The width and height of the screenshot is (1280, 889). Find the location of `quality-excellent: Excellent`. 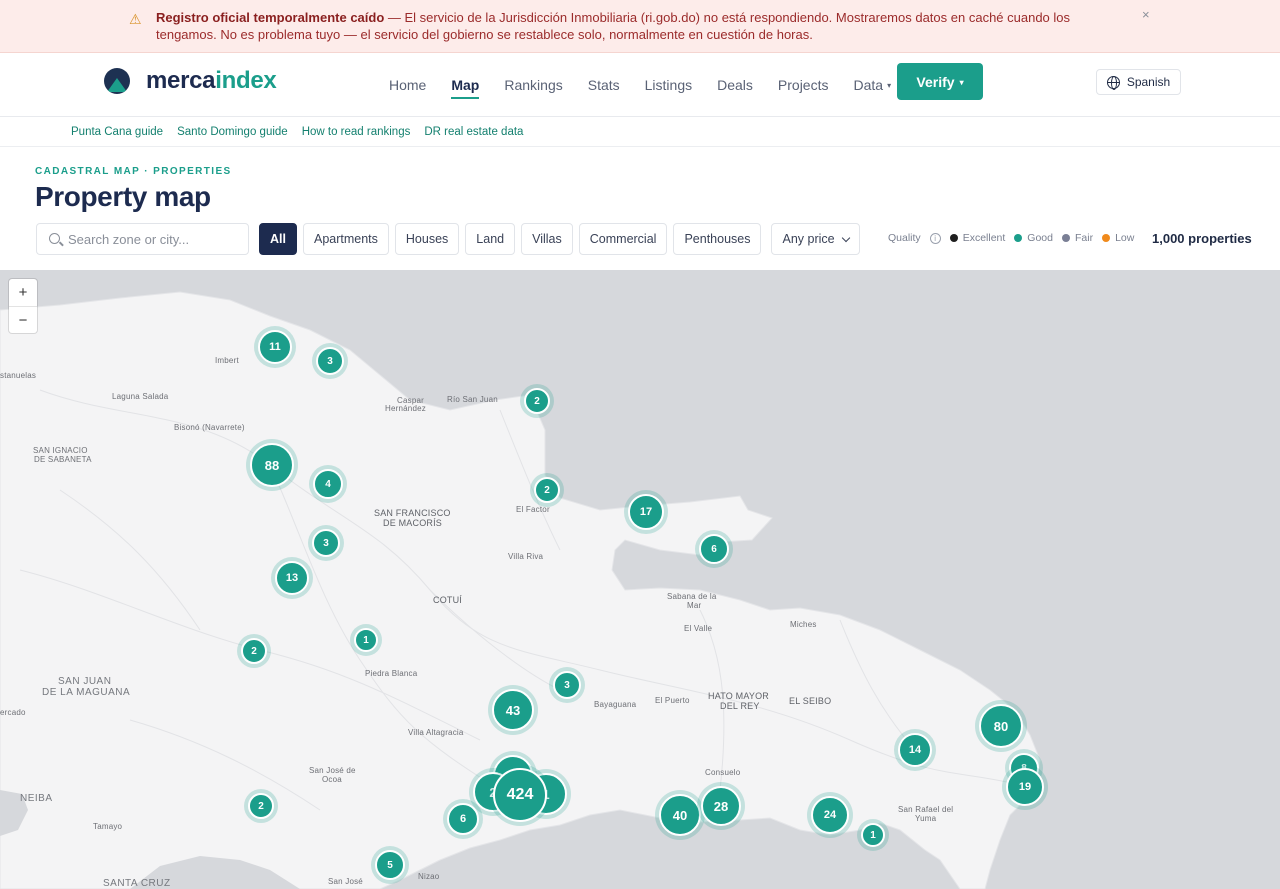

quality-excellent: Excellent is located at coordinates (977, 238).